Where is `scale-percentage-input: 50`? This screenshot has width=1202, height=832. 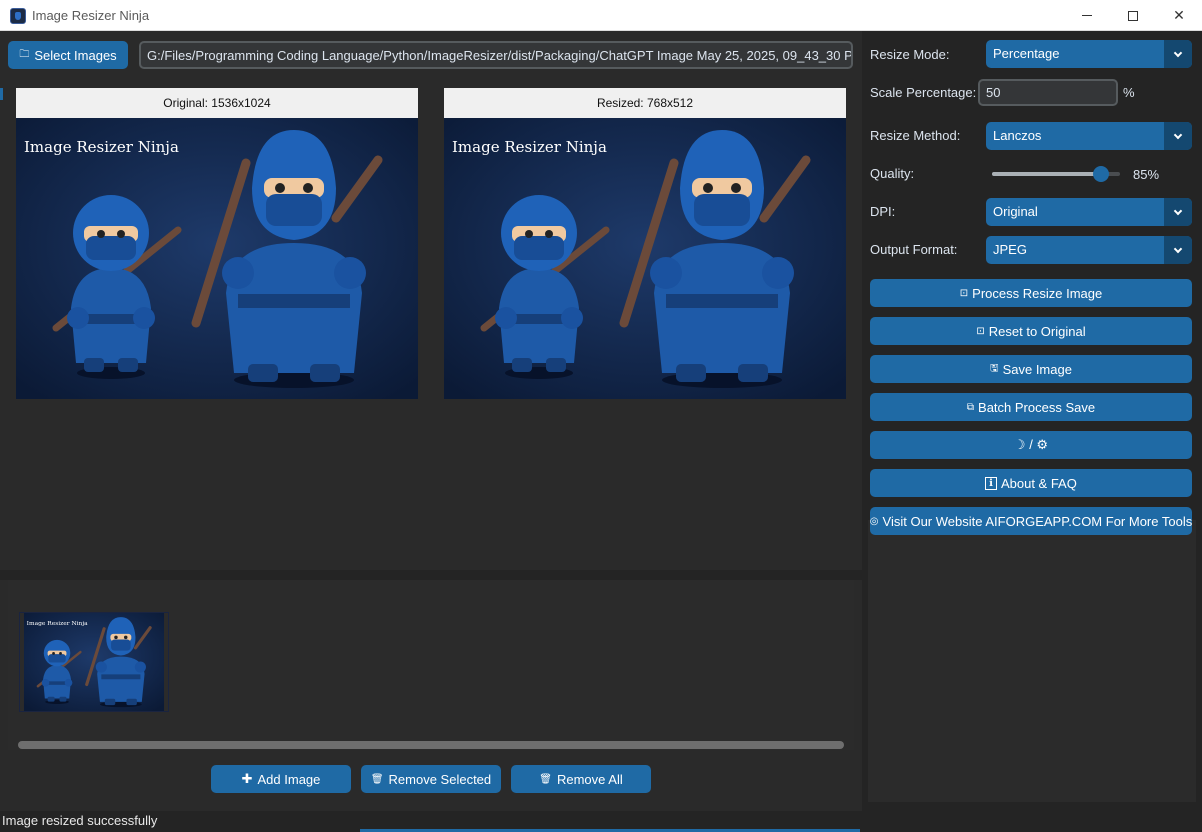 scale-percentage-input: 50 is located at coordinates (1048, 92).